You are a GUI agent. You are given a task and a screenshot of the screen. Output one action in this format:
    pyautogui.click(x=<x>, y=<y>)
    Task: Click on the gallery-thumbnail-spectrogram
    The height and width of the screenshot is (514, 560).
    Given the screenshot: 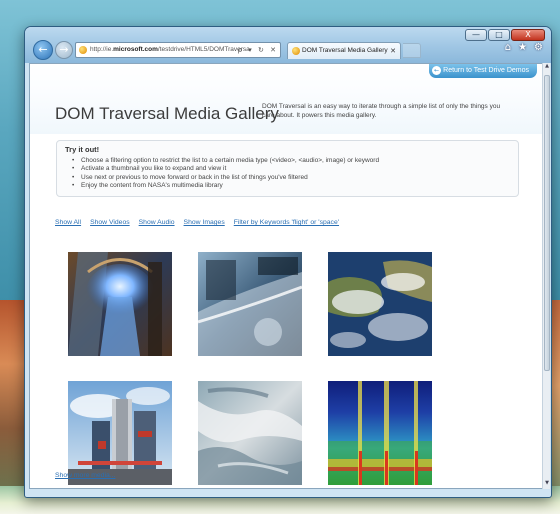 What is the action you would take?
    pyautogui.click(x=380, y=433)
    